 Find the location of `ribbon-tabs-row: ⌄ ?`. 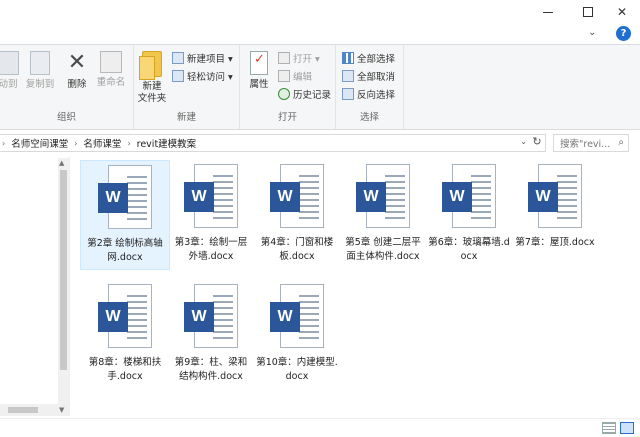

ribbon-tabs-row: ⌄ ? is located at coordinates (320, 34).